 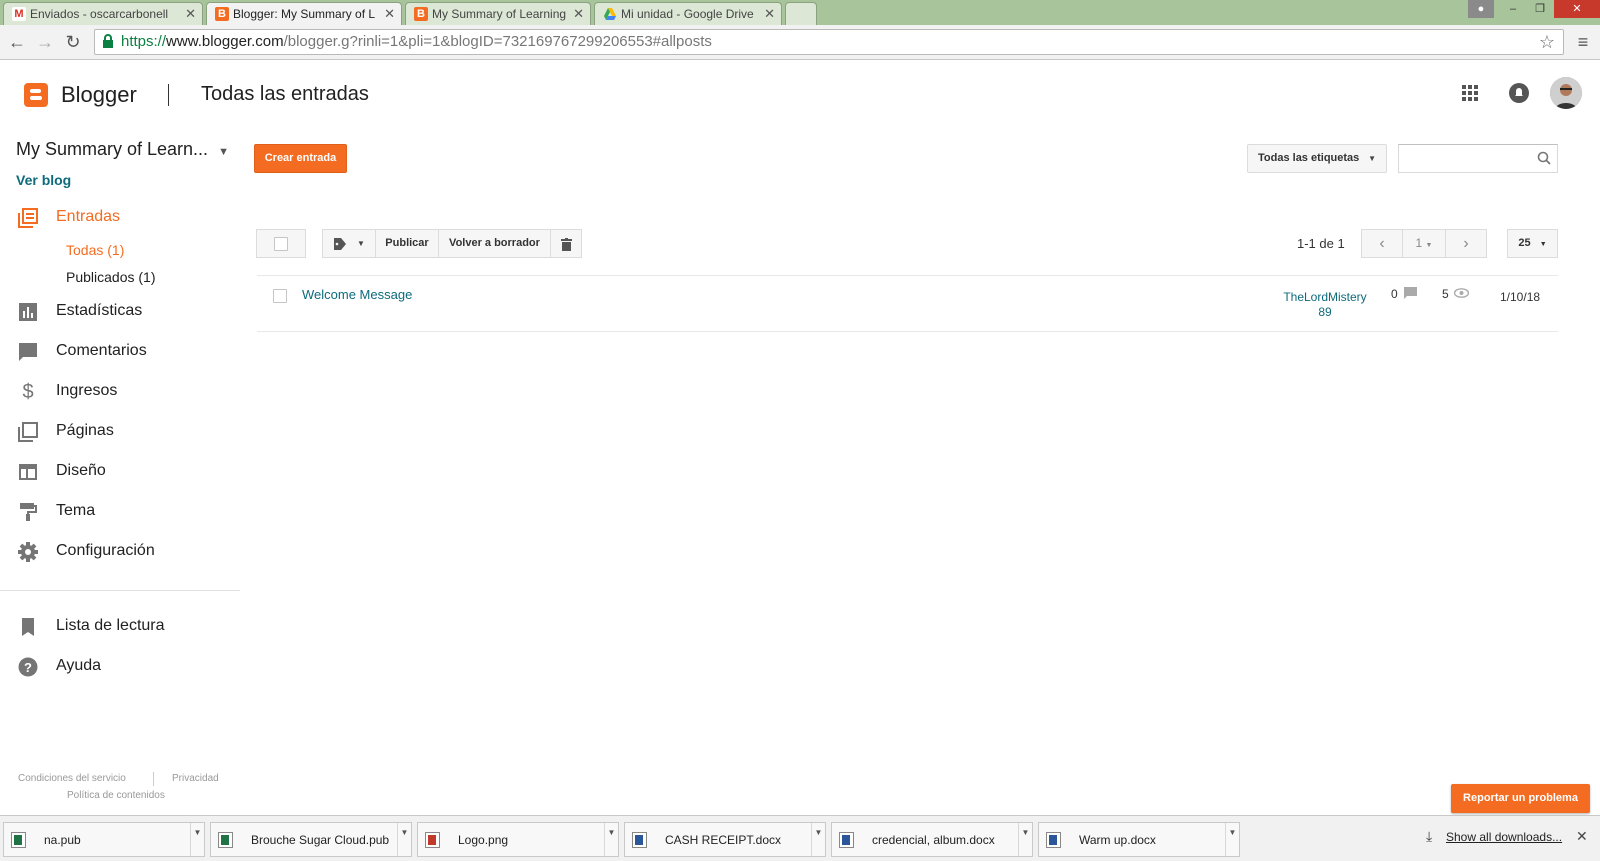 What do you see at coordinates (1372, 158) in the screenshot?
I see `dropdown-caret-icon: ▼` at bounding box center [1372, 158].